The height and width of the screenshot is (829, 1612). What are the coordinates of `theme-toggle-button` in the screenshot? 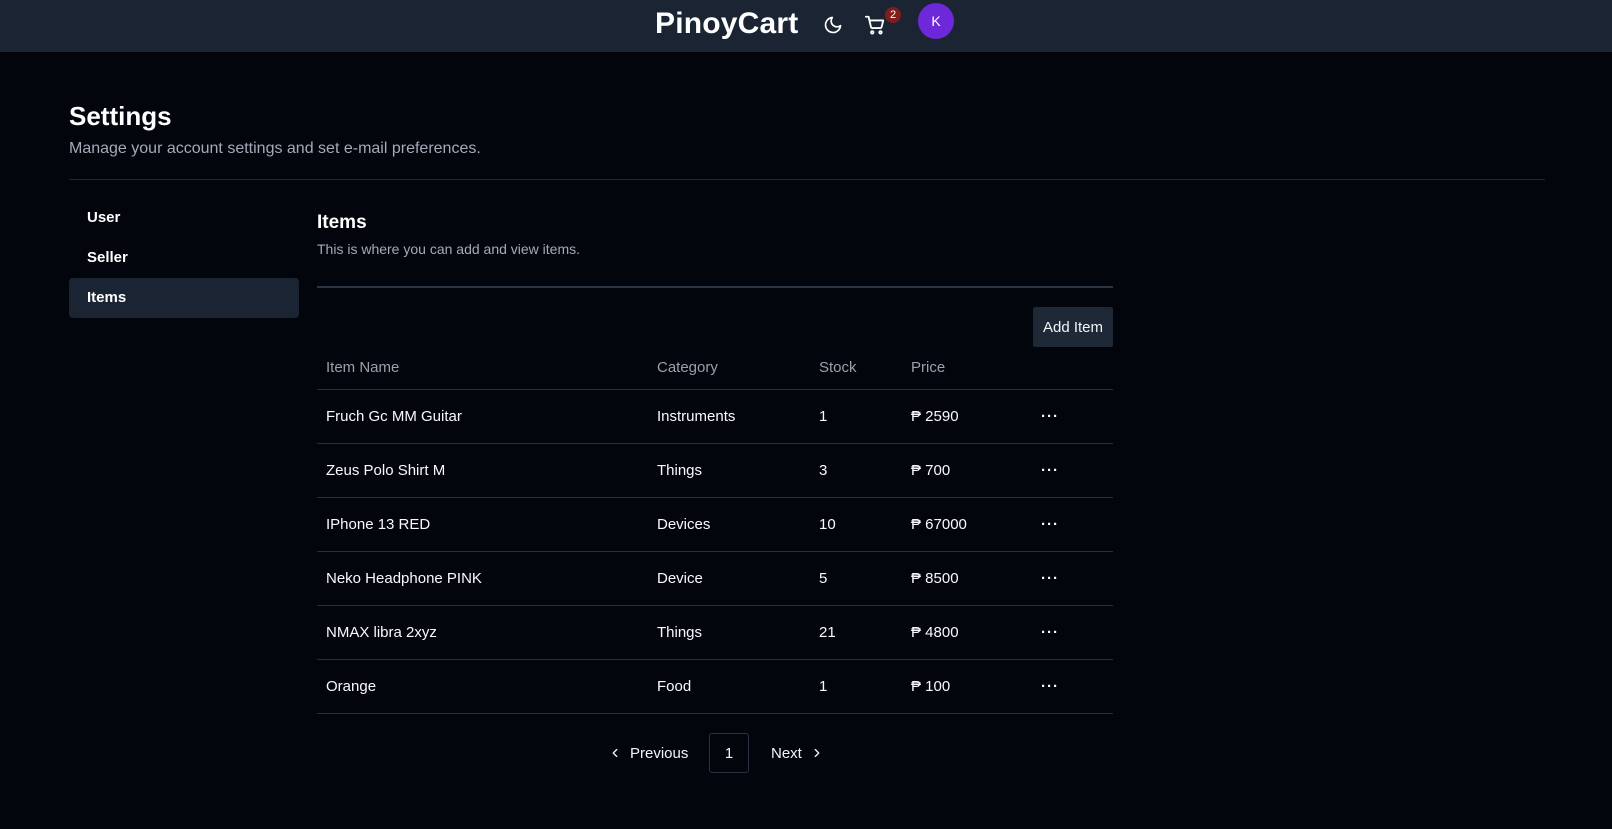 It's located at (833, 25).